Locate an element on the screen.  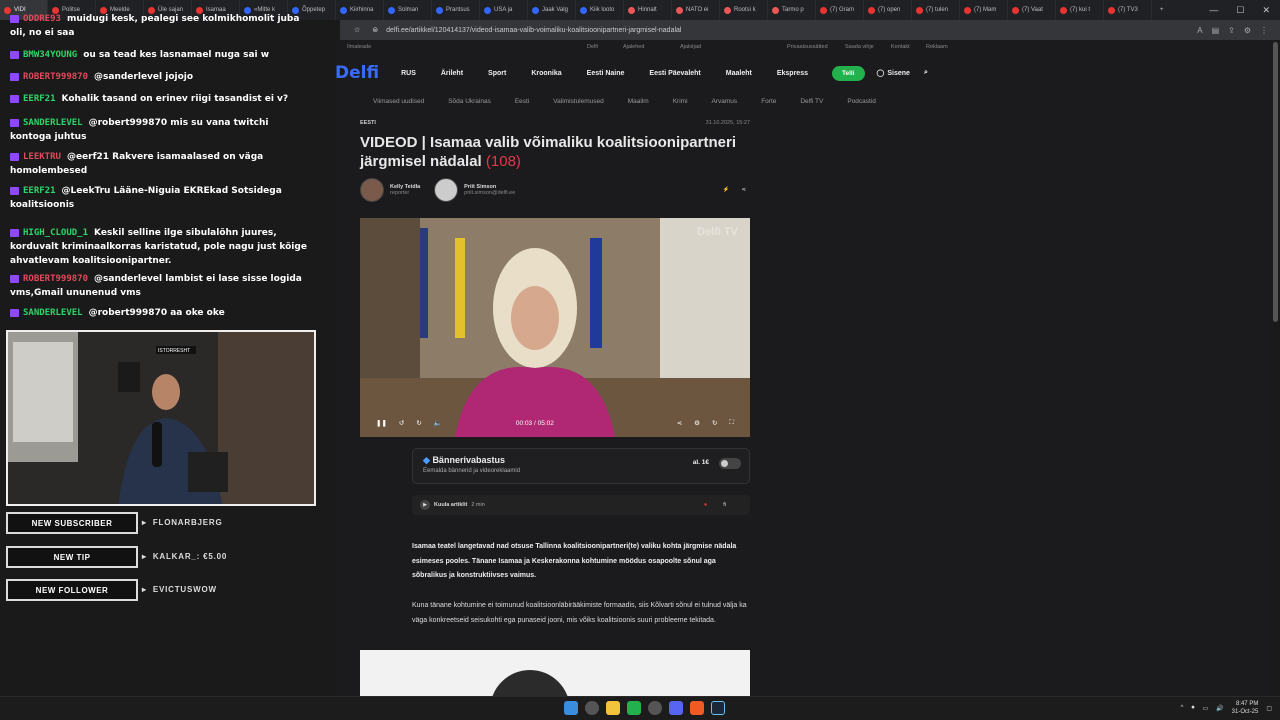
subnav-link: Krimi is located at coordinates (680, 101).